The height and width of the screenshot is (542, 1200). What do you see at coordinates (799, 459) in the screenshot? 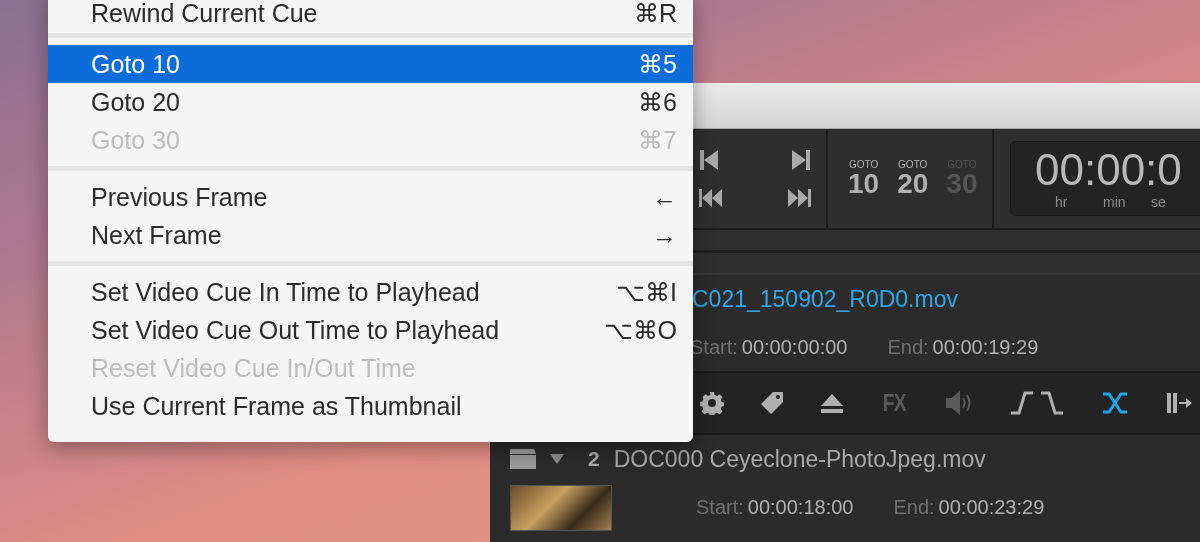
I see `cue-name: DOC000 Ceyeclone-PhotoJpeg.mov` at bounding box center [799, 459].